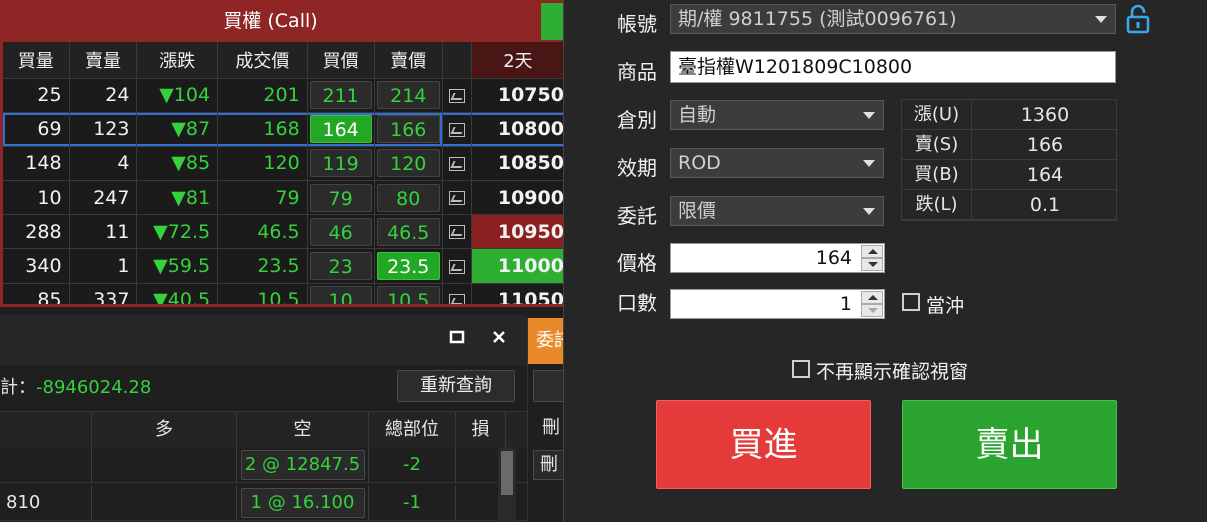 The height and width of the screenshot is (522, 1207). What do you see at coordinates (341, 60) in the screenshot?
I see `col-bid: 買價` at bounding box center [341, 60].